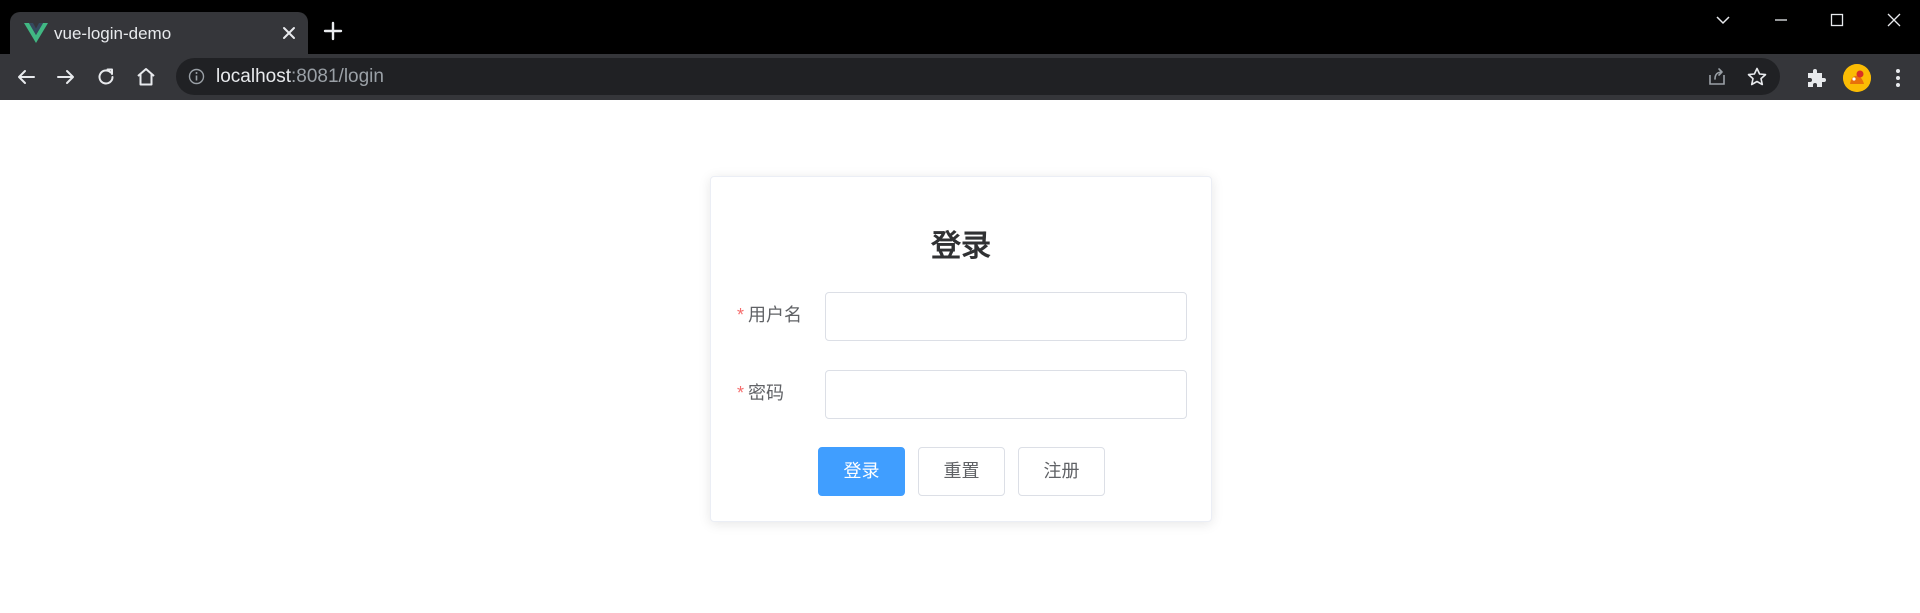 The height and width of the screenshot is (613, 1920). I want to click on address-bar: localhost:8081/login, so click(978, 76).